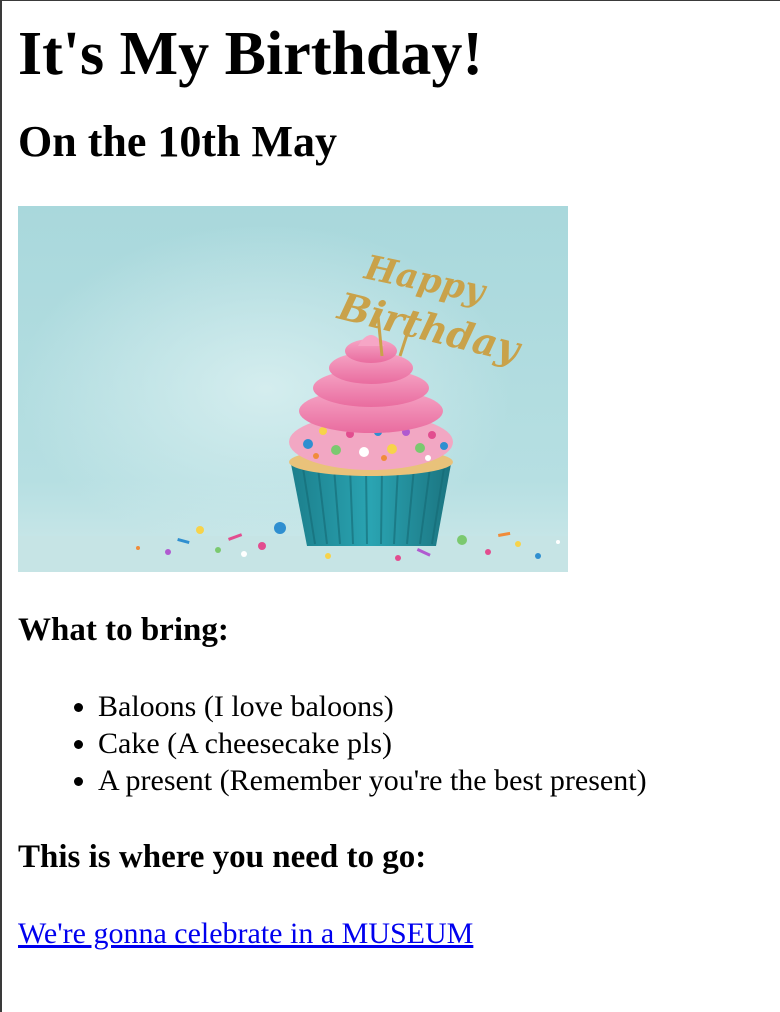  What do you see at coordinates (177, 141) in the screenshot?
I see `page-subtitle: On the 10th May` at bounding box center [177, 141].